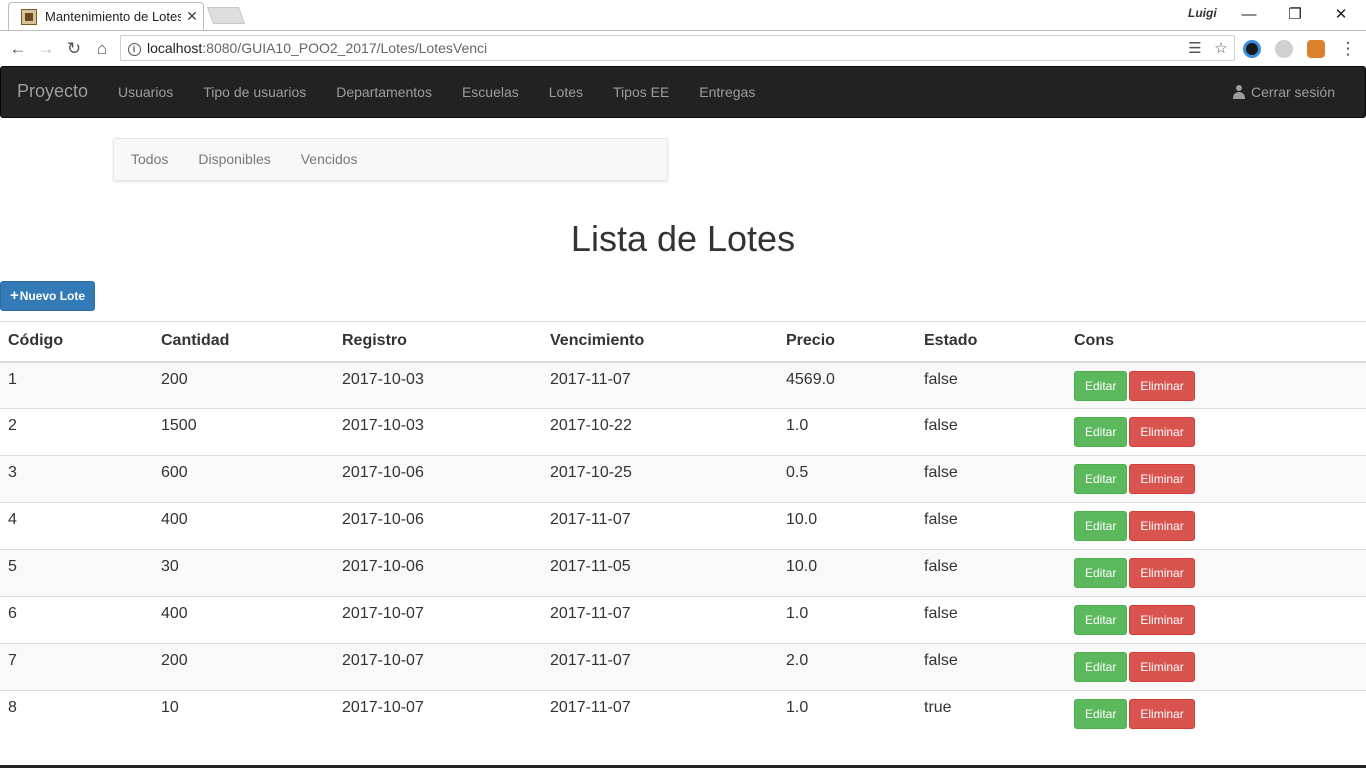 The width and height of the screenshot is (1366, 768). Describe the element at coordinates (74, 49) in the screenshot. I see `reload-icon: ↻` at that location.